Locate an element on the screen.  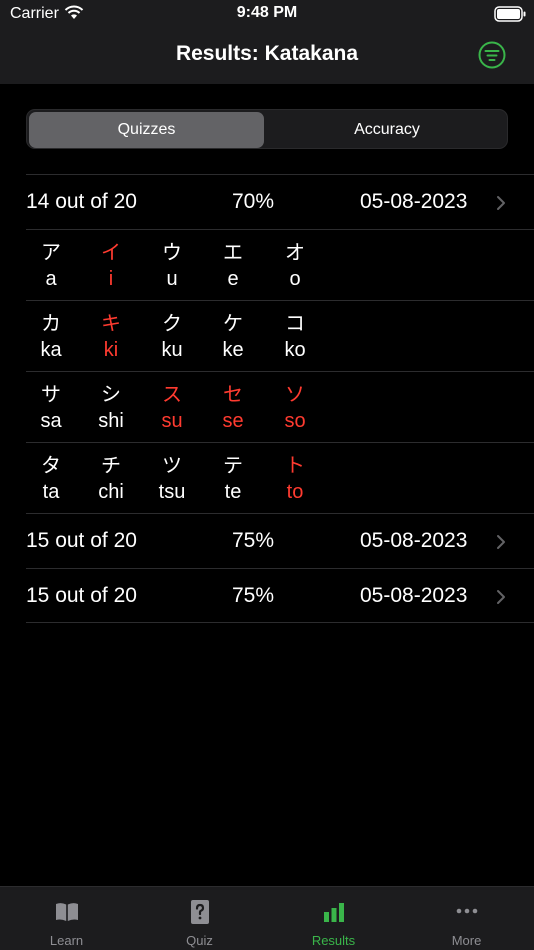
kana-cell: シ shi is located at coordinates (111, 408).